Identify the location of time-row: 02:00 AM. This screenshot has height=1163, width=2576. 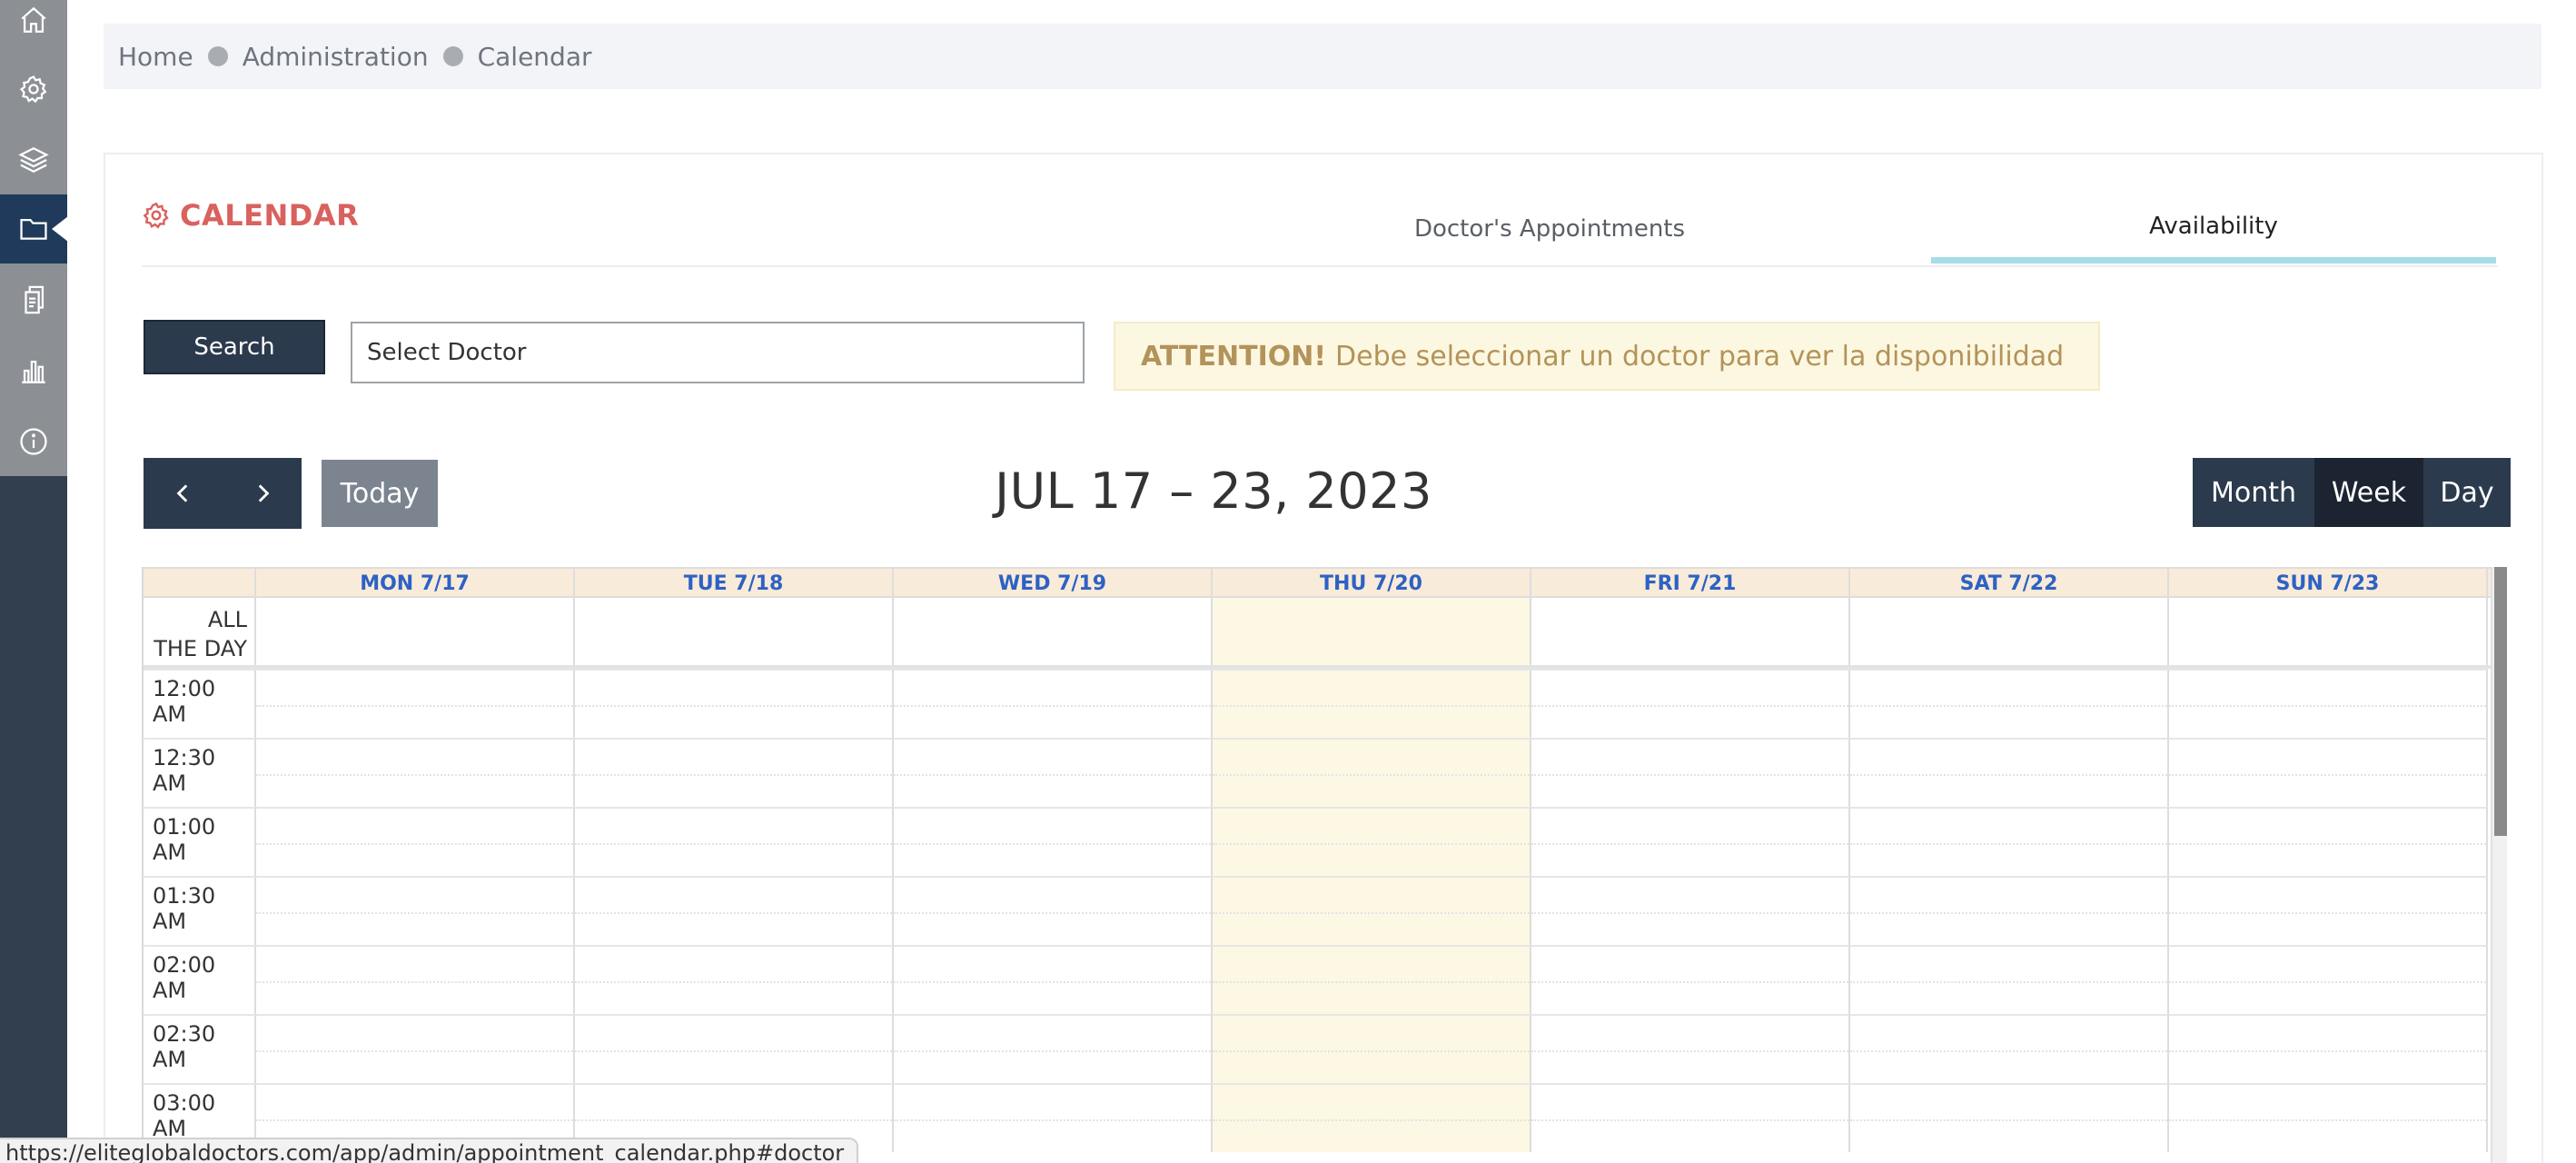
(1317, 979).